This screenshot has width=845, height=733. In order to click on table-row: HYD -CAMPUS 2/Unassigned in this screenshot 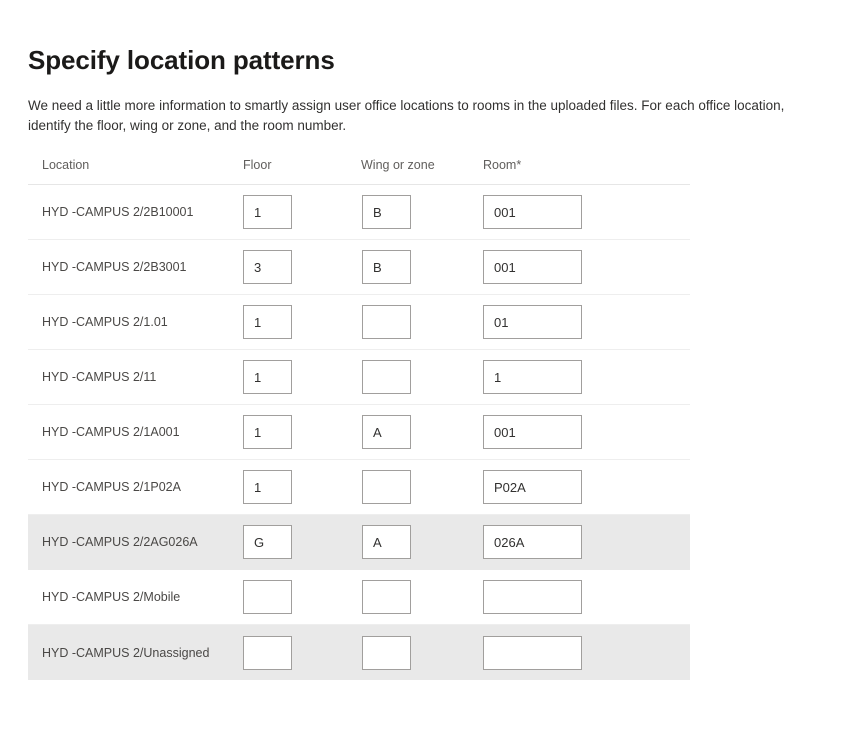, I will do `click(359, 652)`.